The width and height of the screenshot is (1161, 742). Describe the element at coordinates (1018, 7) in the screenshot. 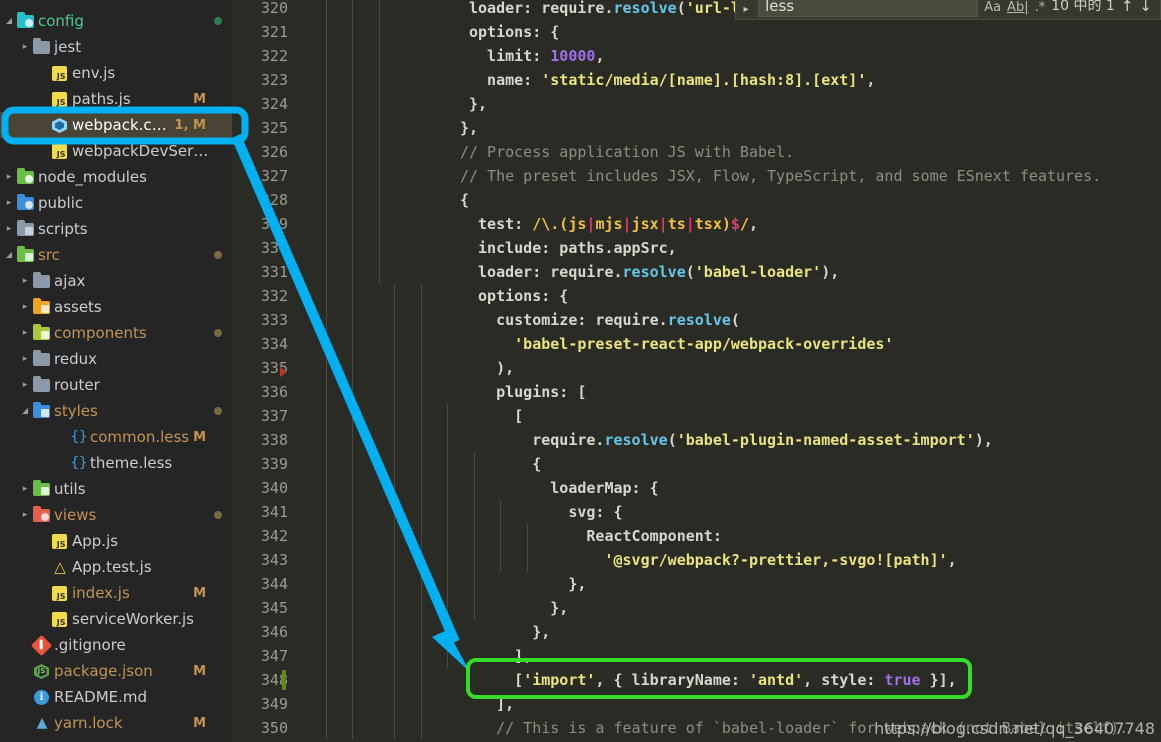

I see `whole-word-toggle: Ab|` at that location.